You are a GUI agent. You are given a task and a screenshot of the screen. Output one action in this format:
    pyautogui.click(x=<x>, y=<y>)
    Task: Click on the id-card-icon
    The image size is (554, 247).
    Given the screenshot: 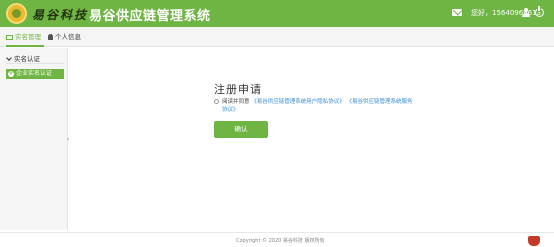 What is the action you would take?
    pyautogui.click(x=9, y=37)
    